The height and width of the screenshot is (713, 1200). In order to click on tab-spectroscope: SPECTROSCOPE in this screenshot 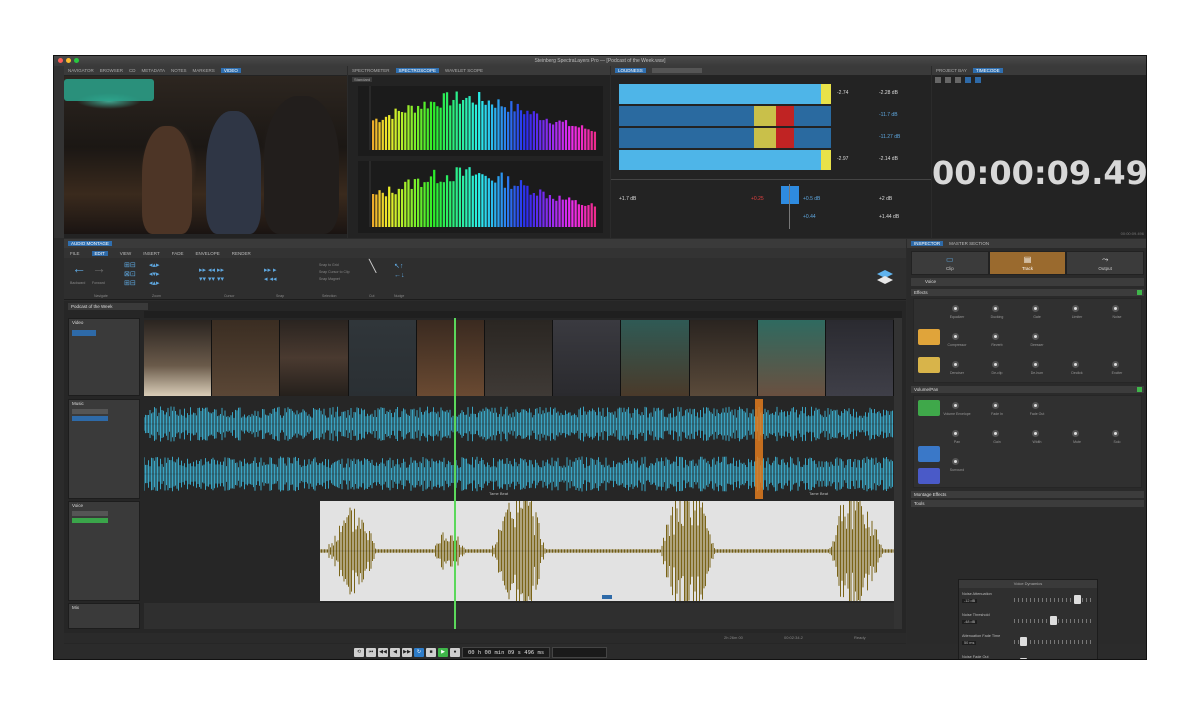, I will do `click(417, 70)`.